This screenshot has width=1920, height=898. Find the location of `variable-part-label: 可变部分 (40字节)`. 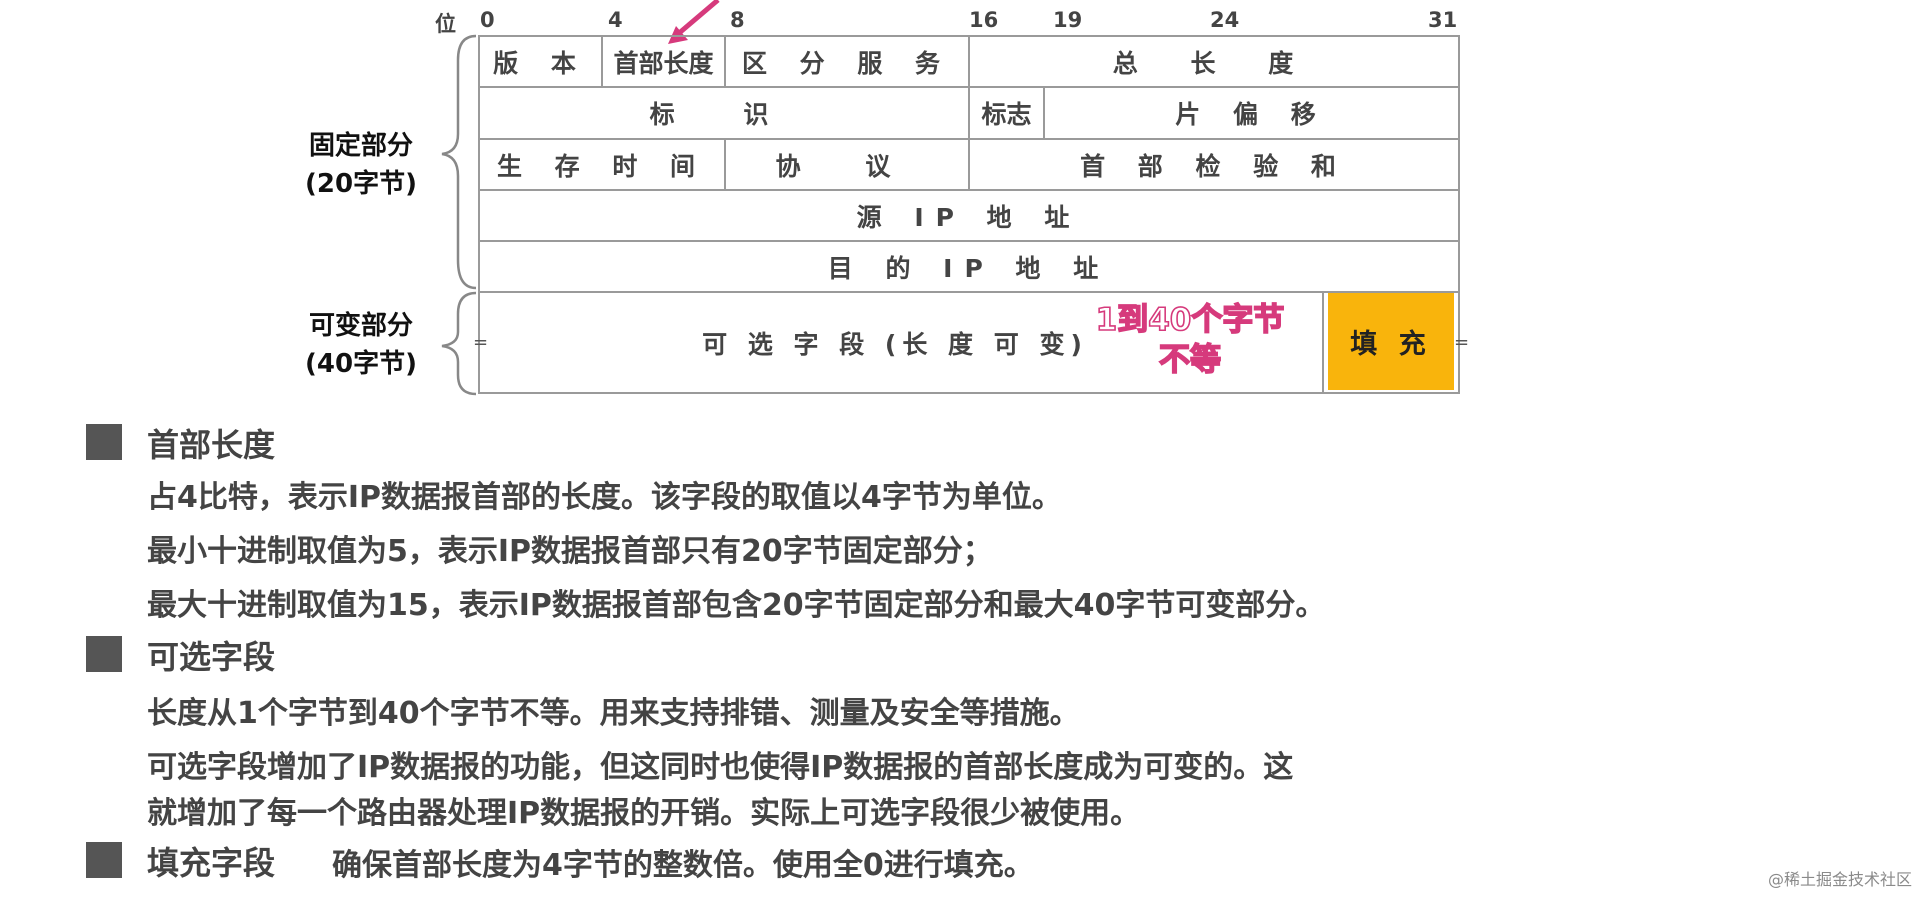

variable-part-label: 可变部分 (40字节) is located at coordinates (361, 345).